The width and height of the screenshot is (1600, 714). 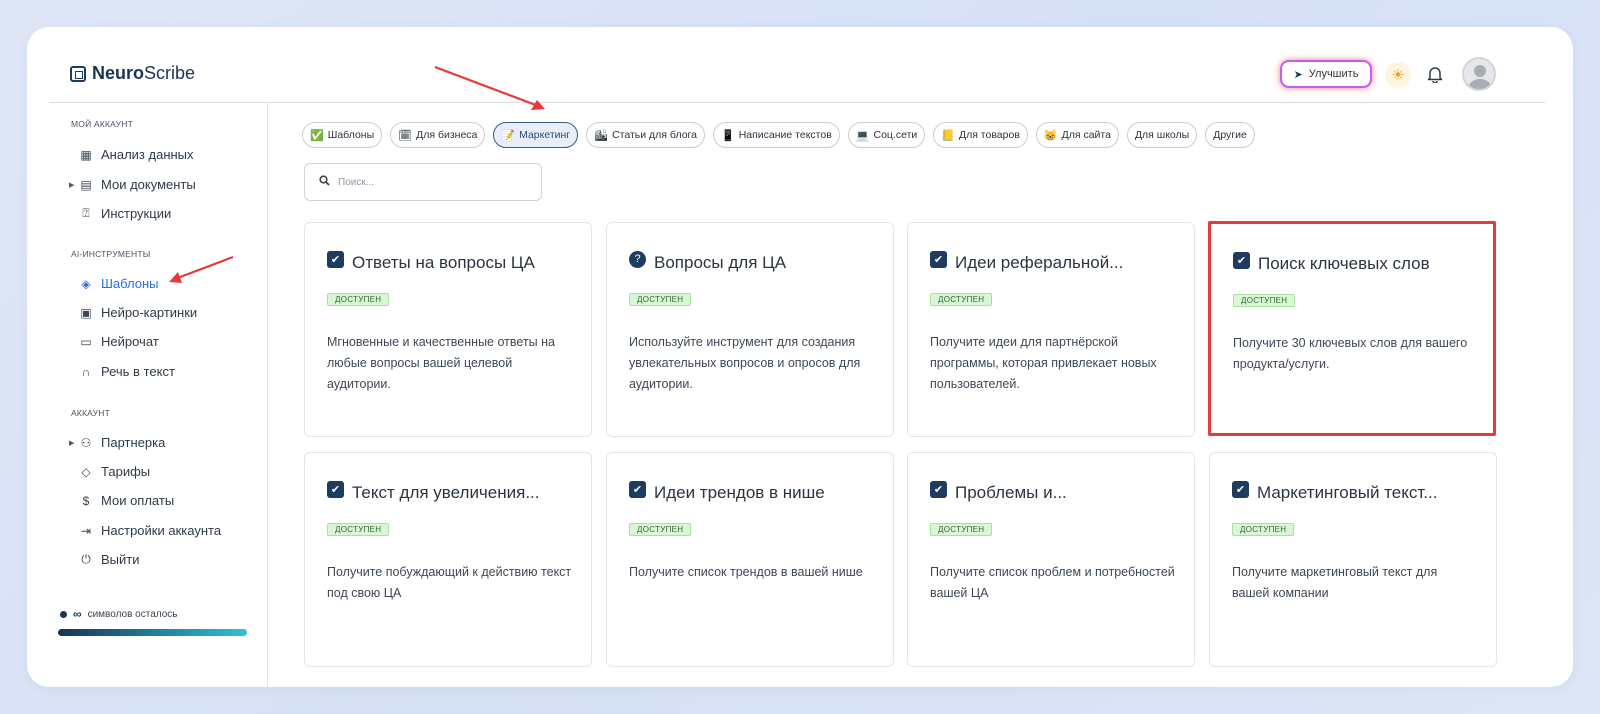 I want to click on card-title: ✔ Идеи трендов в нише, so click(x=727, y=491).